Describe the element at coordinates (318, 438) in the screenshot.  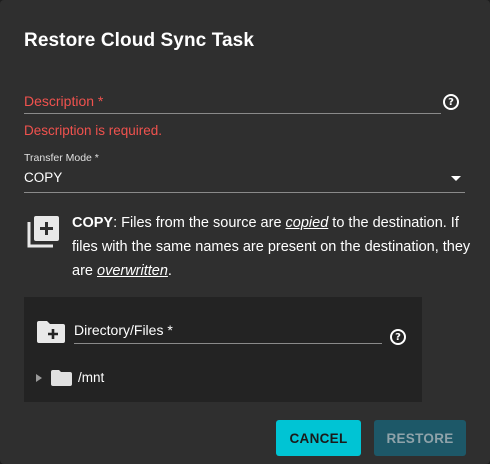
I see `cancel-button: CANCEL` at that location.